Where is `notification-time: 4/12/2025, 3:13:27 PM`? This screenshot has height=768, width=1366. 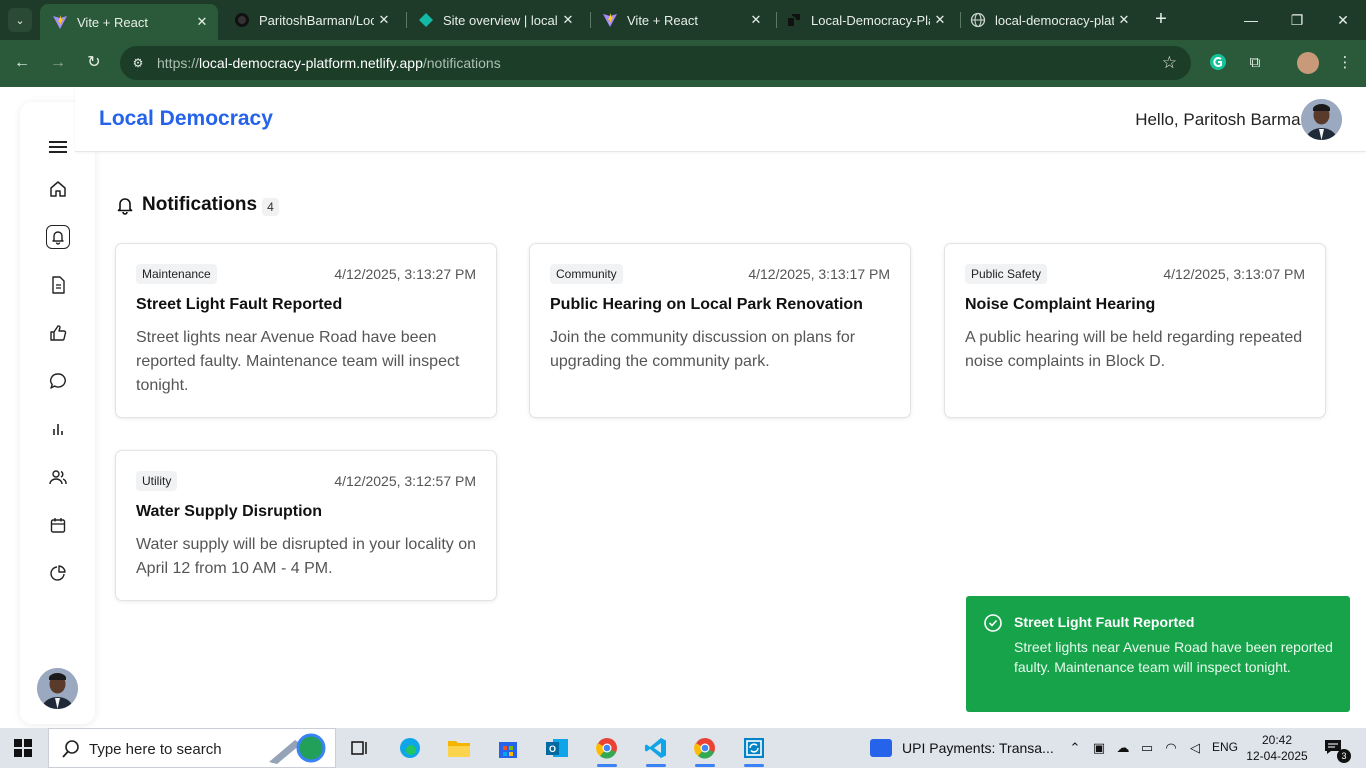 notification-time: 4/12/2025, 3:13:27 PM is located at coordinates (405, 274).